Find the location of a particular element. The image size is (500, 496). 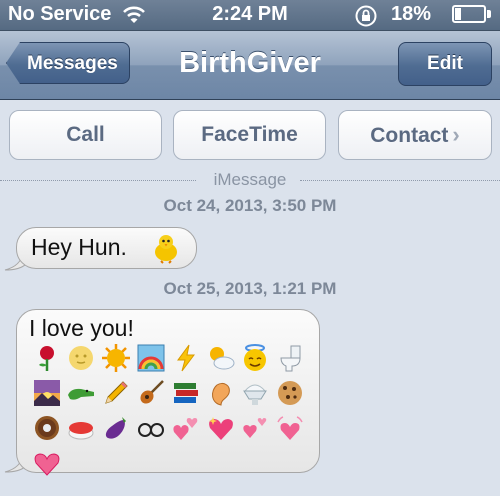

message-bubble: Hey Hun. is located at coordinates (106, 248).